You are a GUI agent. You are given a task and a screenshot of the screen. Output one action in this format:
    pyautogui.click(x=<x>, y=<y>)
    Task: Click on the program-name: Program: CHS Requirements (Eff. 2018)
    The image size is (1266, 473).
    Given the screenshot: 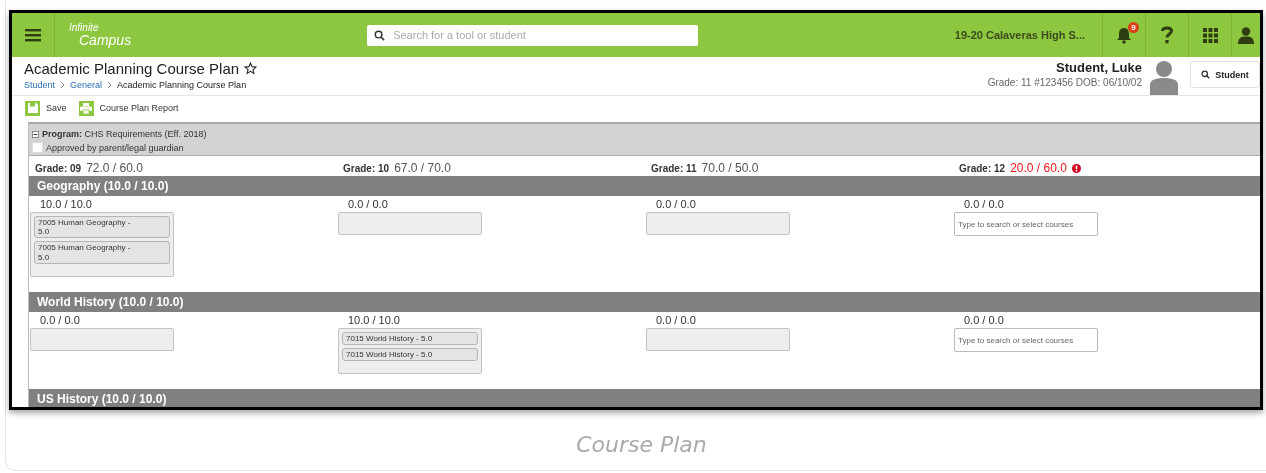 What is the action you would take?
    pyautogui.click(x=124, y=134)
    